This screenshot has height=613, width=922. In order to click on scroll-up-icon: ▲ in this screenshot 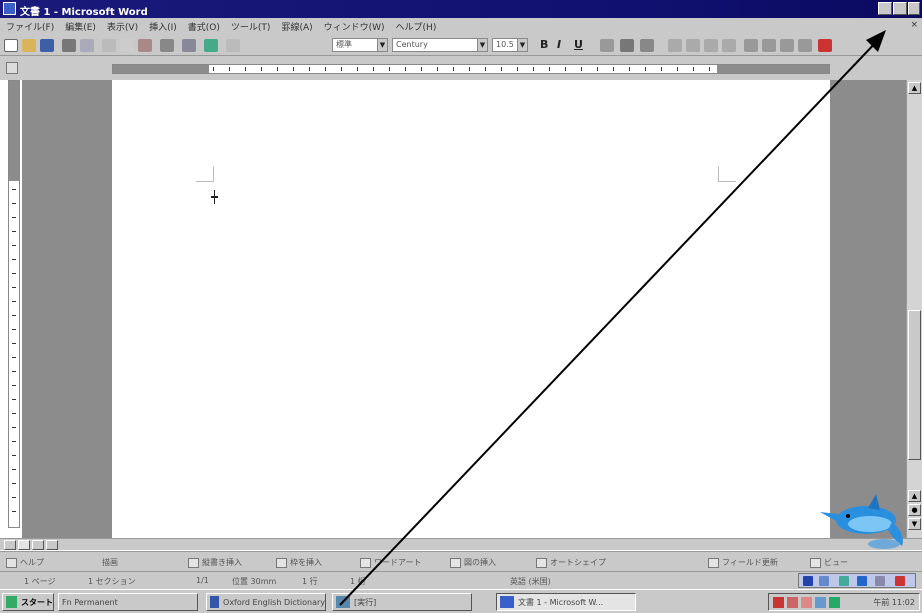, I will do `click(914, 88)`.